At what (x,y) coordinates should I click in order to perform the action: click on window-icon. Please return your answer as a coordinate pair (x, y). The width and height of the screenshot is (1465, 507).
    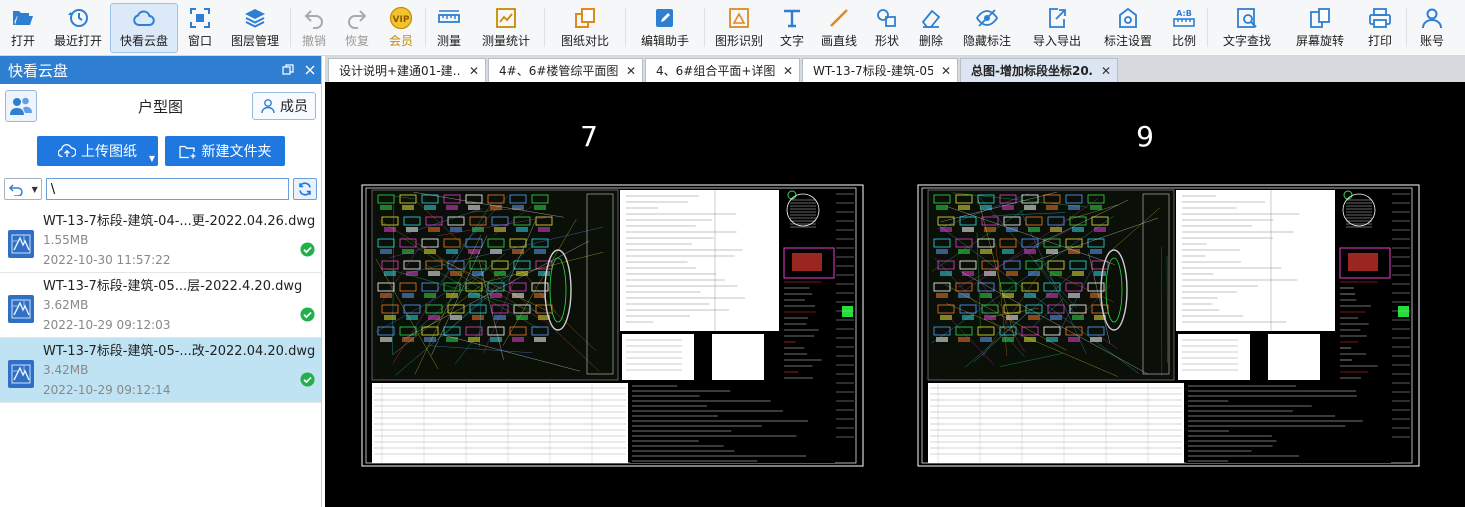
    Looking at the image, I should click on (200, 18).